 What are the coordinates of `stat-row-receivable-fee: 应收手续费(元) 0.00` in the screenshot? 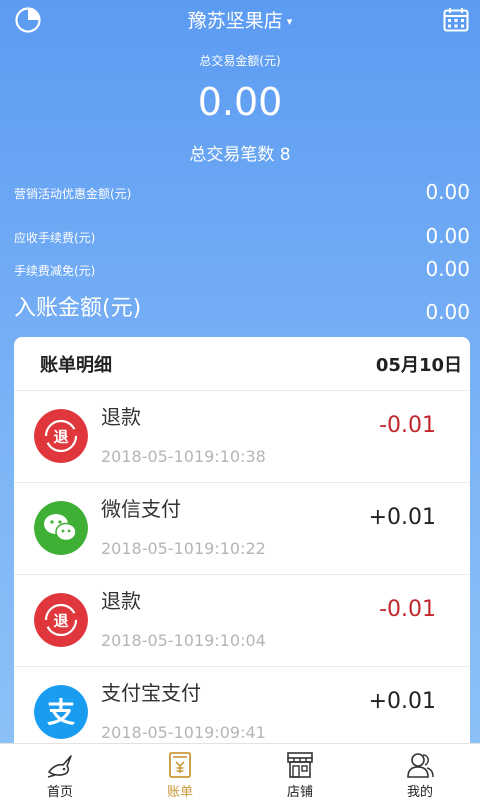 It's located at (242, 234).